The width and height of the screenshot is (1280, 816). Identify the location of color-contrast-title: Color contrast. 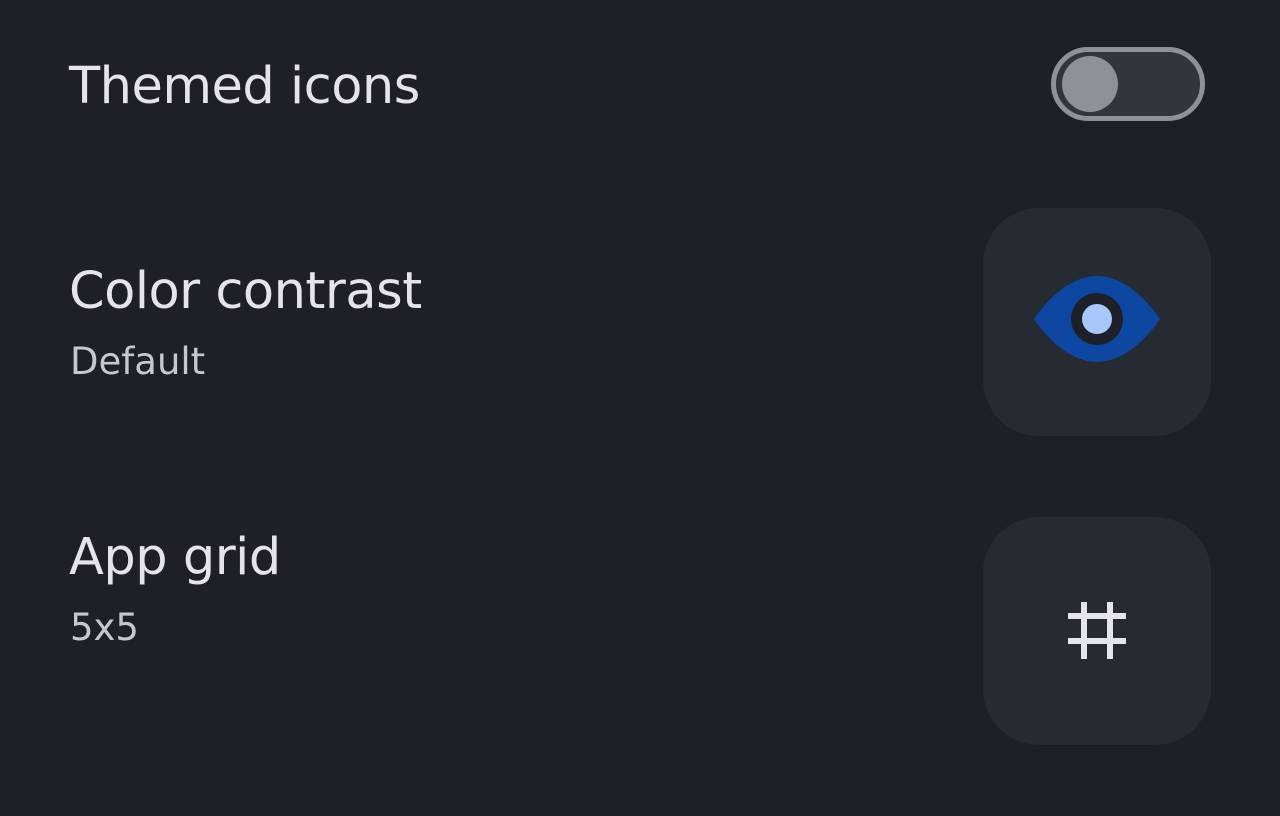
(245, 291).